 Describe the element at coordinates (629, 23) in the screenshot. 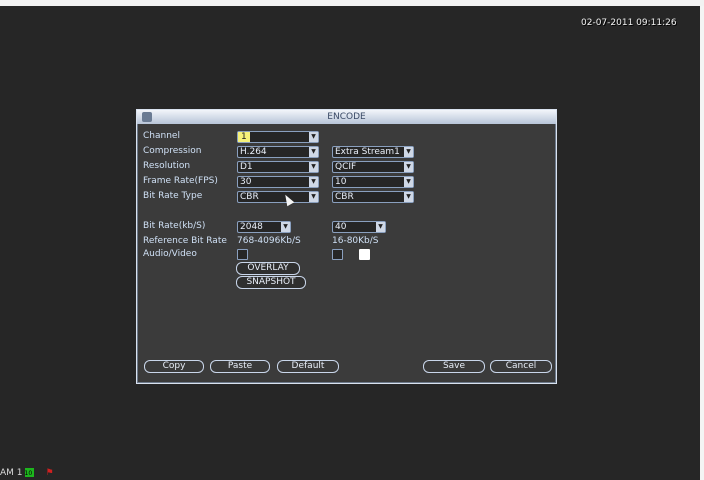

I see `datetime-display: 02-07-2011 09:11:26` at that location.